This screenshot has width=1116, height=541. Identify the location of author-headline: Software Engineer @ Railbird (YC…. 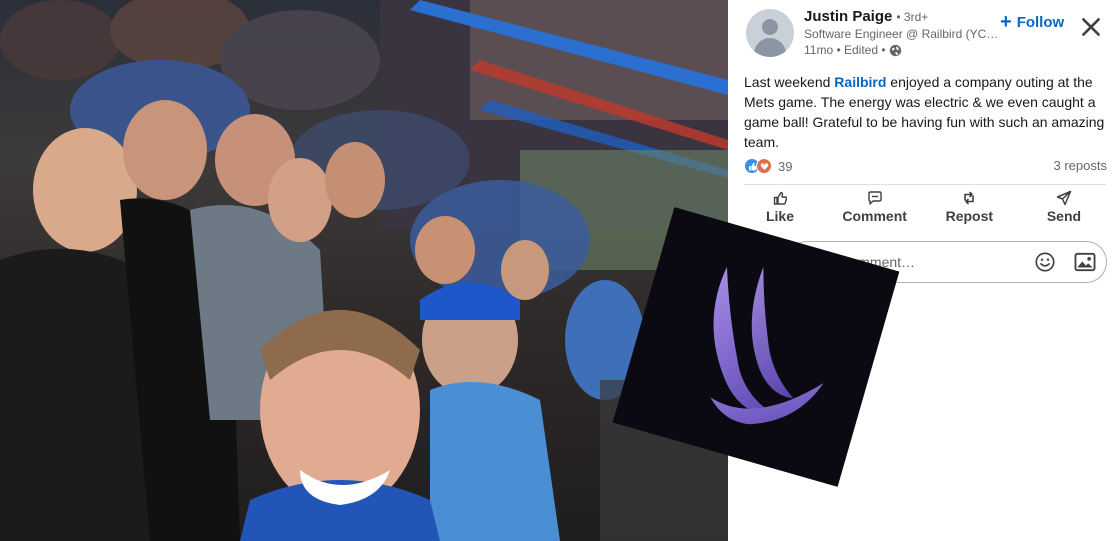
(901, 34).